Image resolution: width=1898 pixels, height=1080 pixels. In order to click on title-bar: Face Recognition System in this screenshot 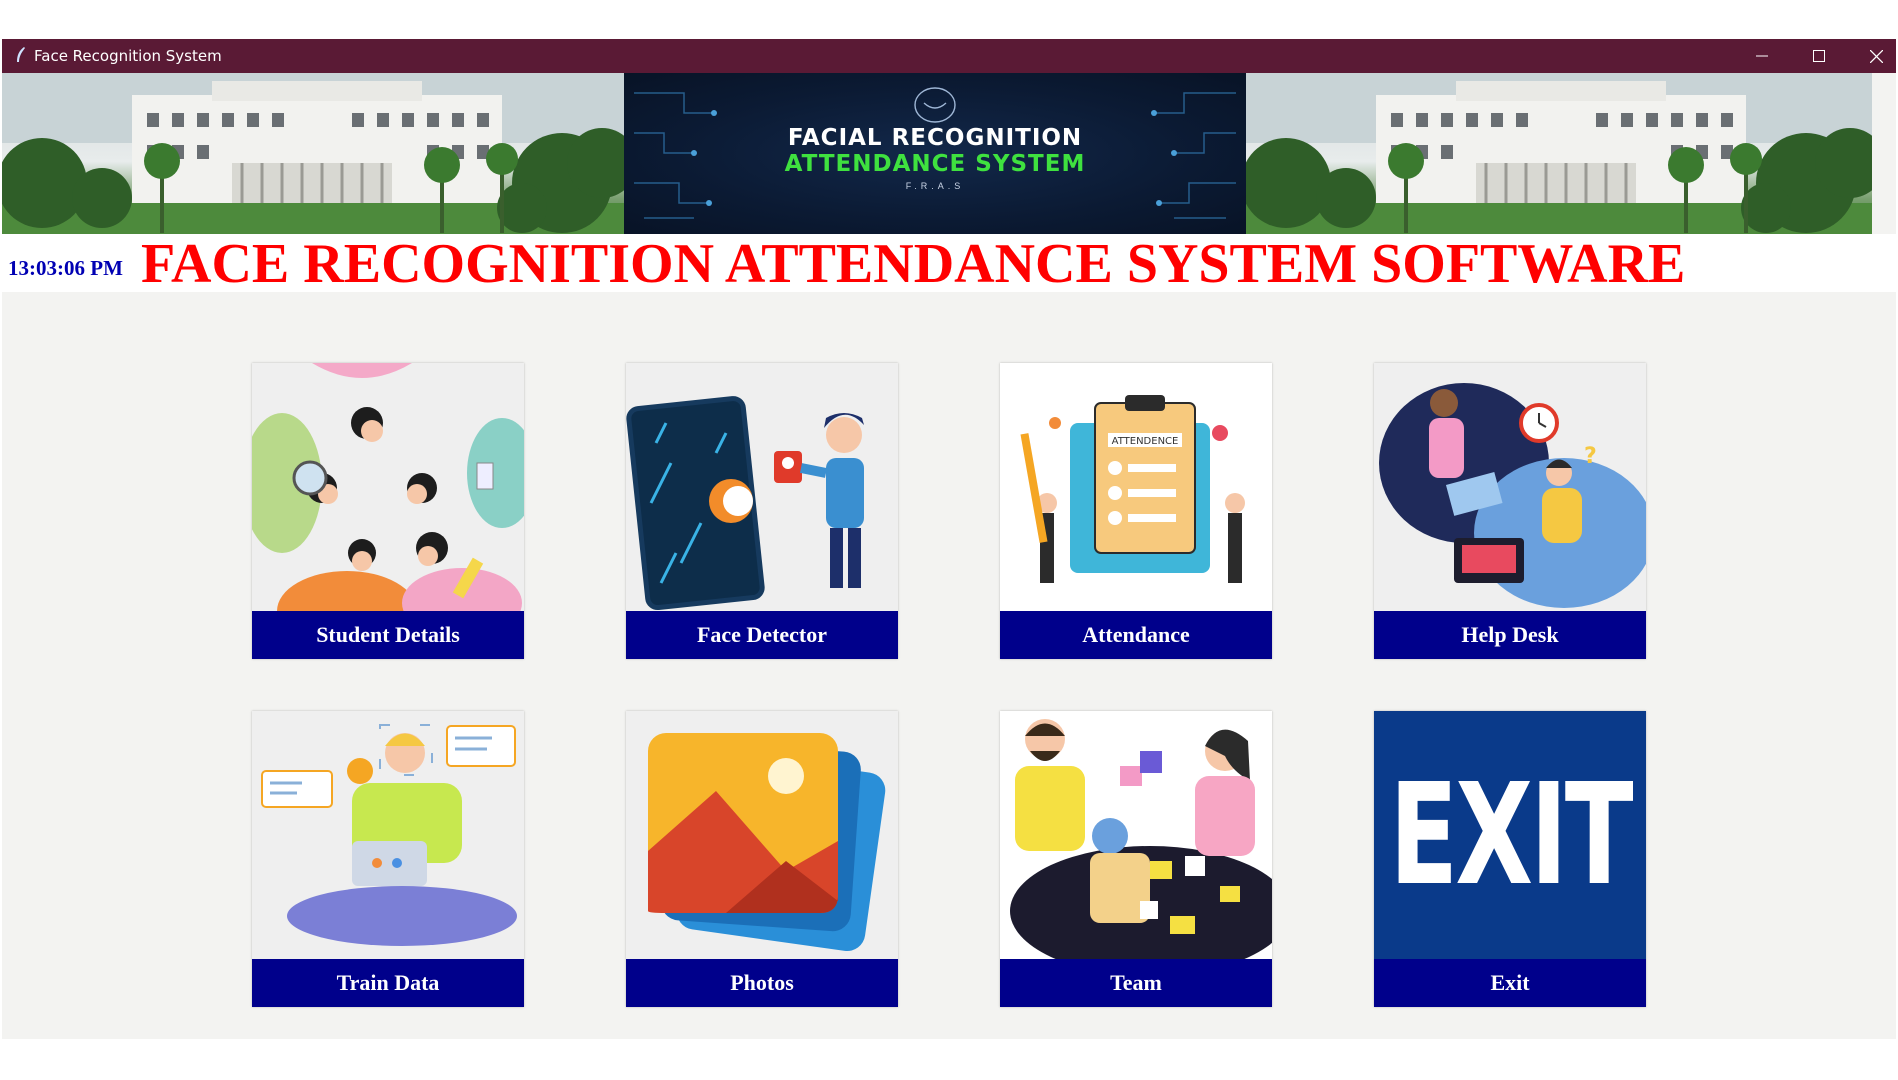, I will do `click(949, 56)`.